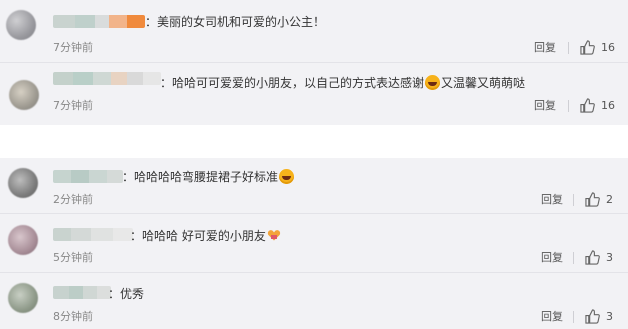 Image resolution: width=628 pixels, height=329 pixels. What do you see at coordinates (73, 316) in the screenshot?
I see `comment-time: 8分钟前` at bounding box center [73, 316].